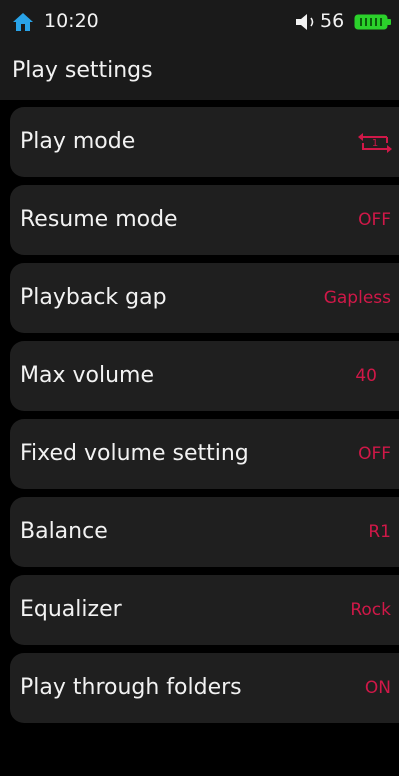 The width and height of the screenshot is (399, 776). I want to click on setting-value: Gapless, so click(357, 298).